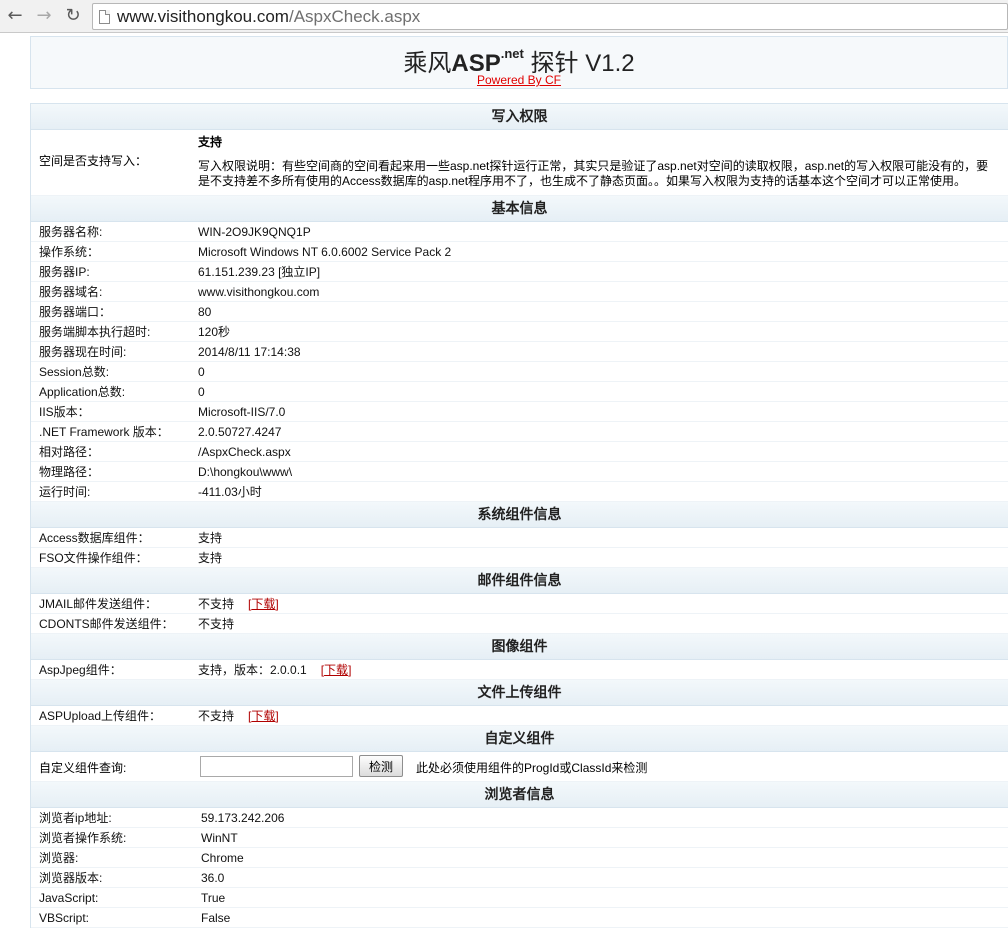 The image size is (1008, 930). Describe the element at coordinates (519, 818) in the screenshot. I see `table-row: 浏览者ip地址: 59.173.242.206` at that location.